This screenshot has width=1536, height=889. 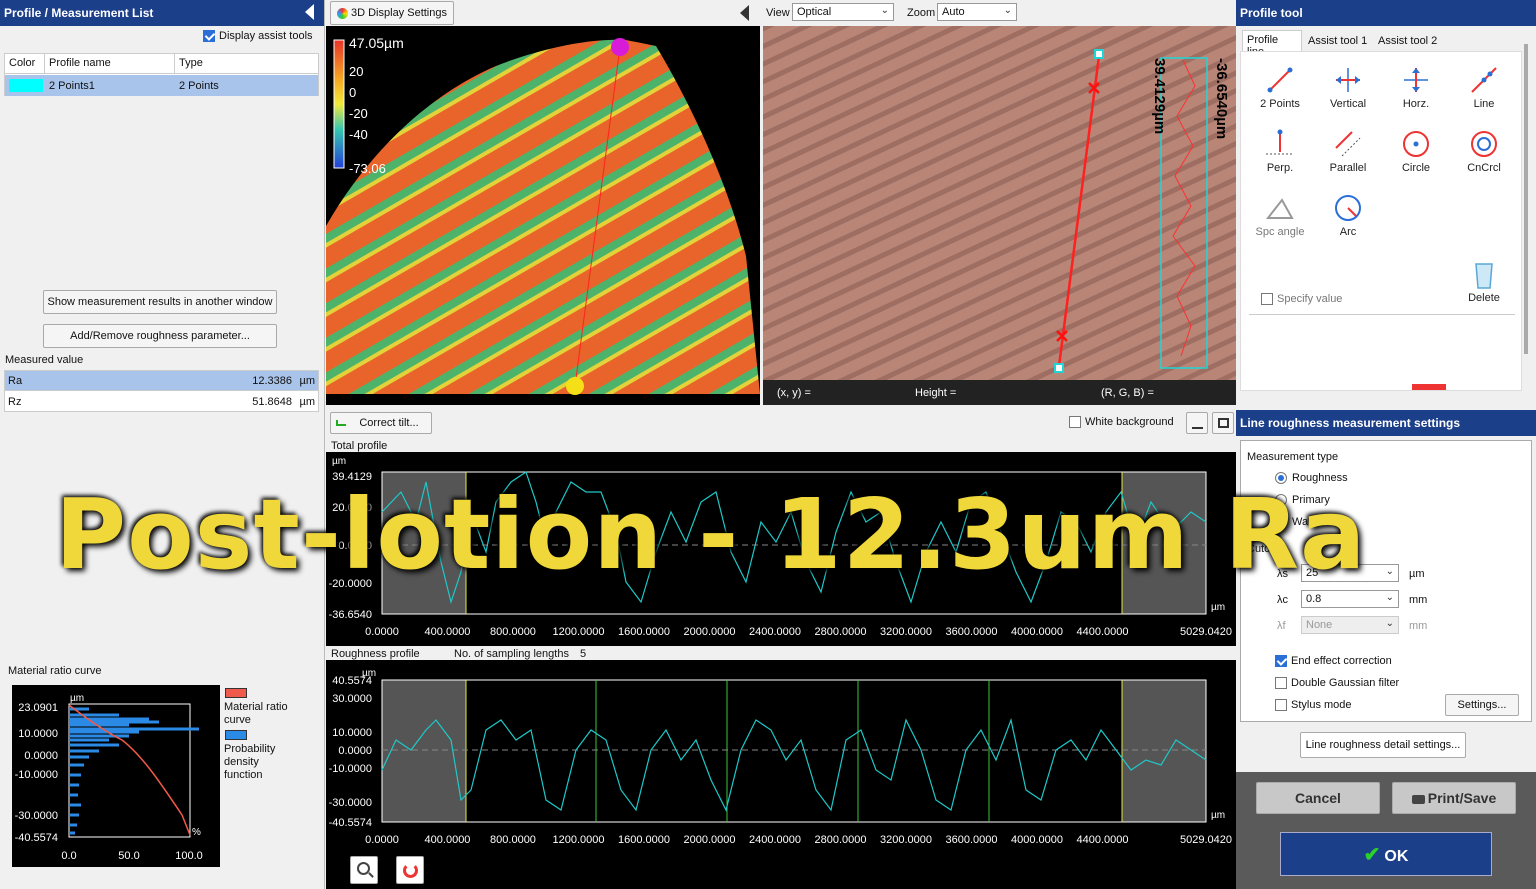 What do you see at coordinates (448, 632) in the screenshot?
I see `total-x-tick: 400.0000` at bounding box center [448, 632].